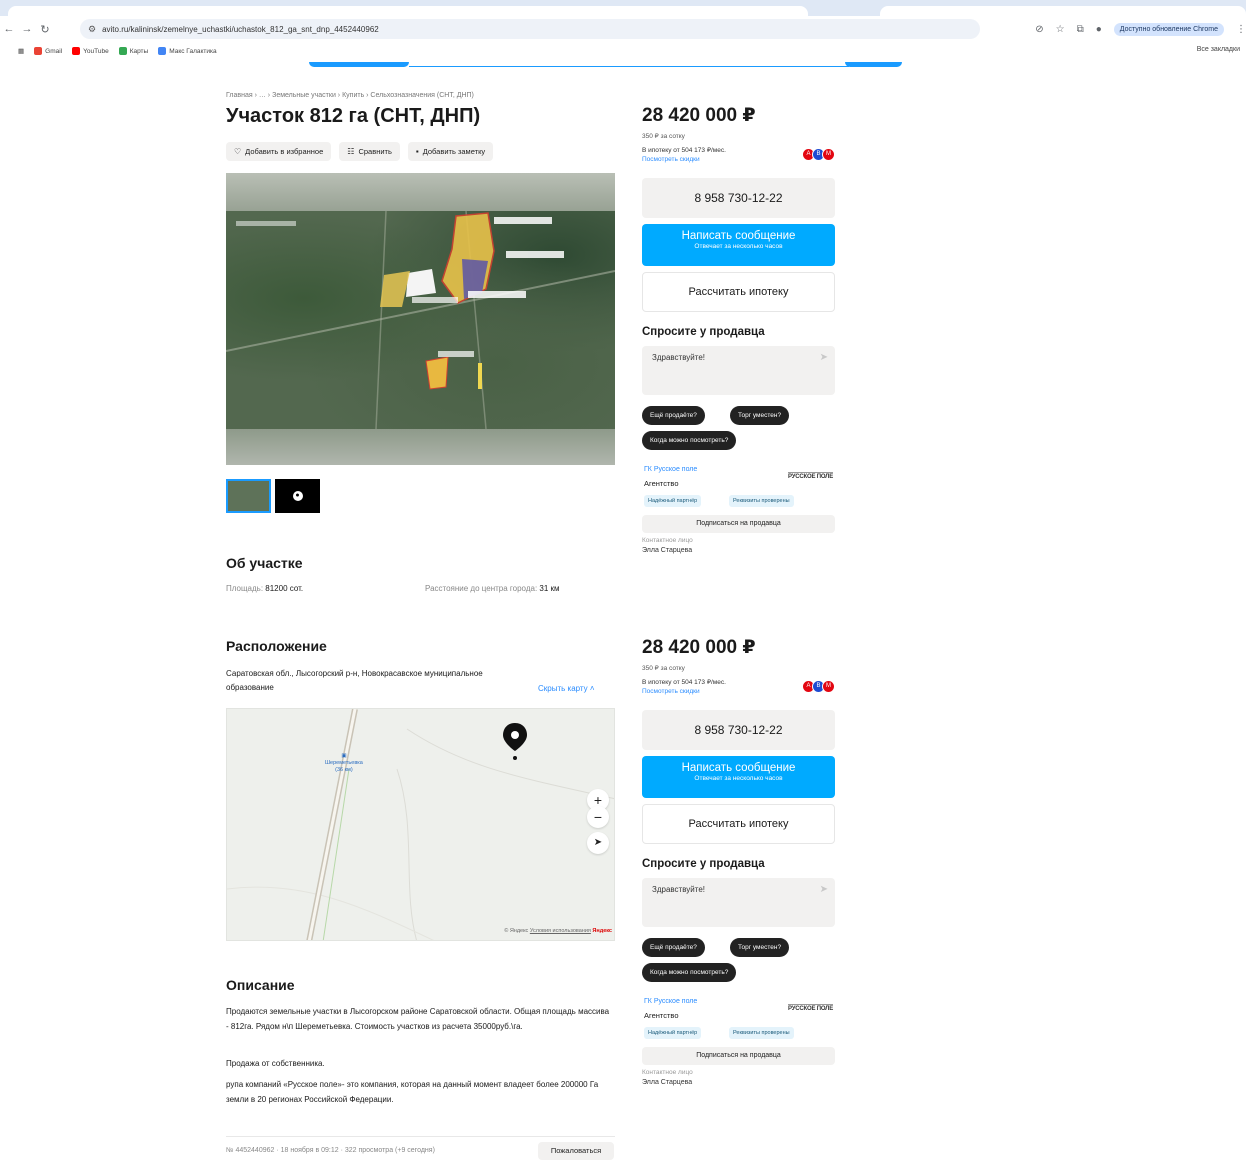 This screenshot has height=1168, width=1246. Describe the element at coordinates (1060, 29) in the screenshot. I see `bookmark-star-icon: ☆` at that location.